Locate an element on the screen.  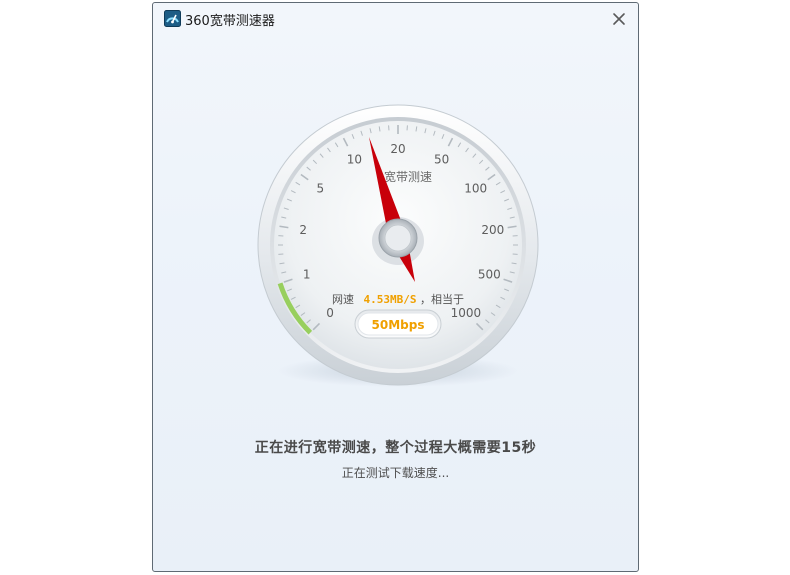
title-bar: 360宽带测速器 is located at coordinates (395, 19).